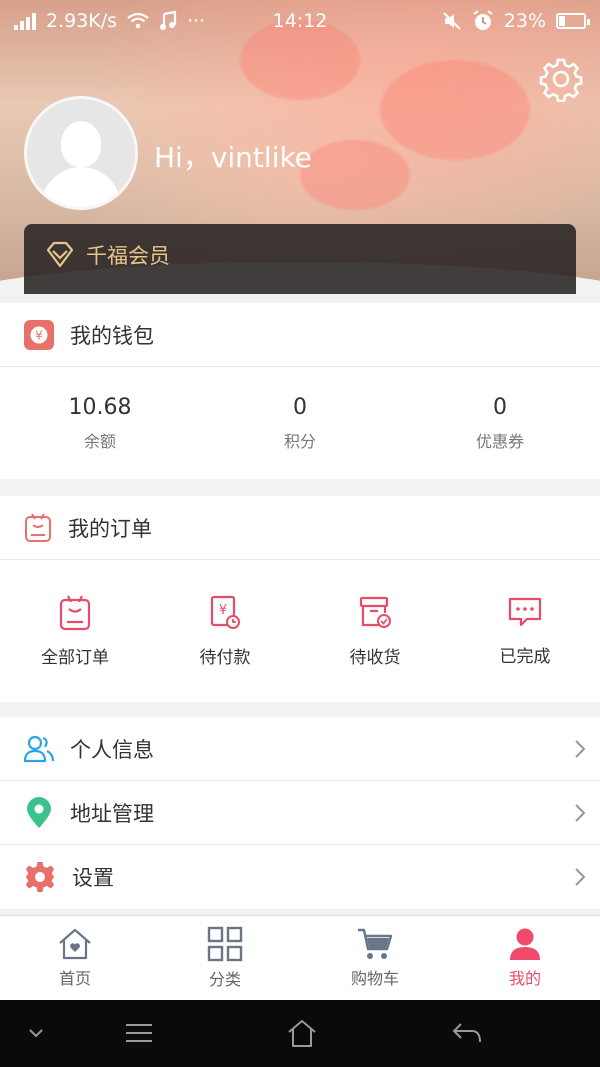  I want to click on orders-title: 我的订单, so click(110, 528).